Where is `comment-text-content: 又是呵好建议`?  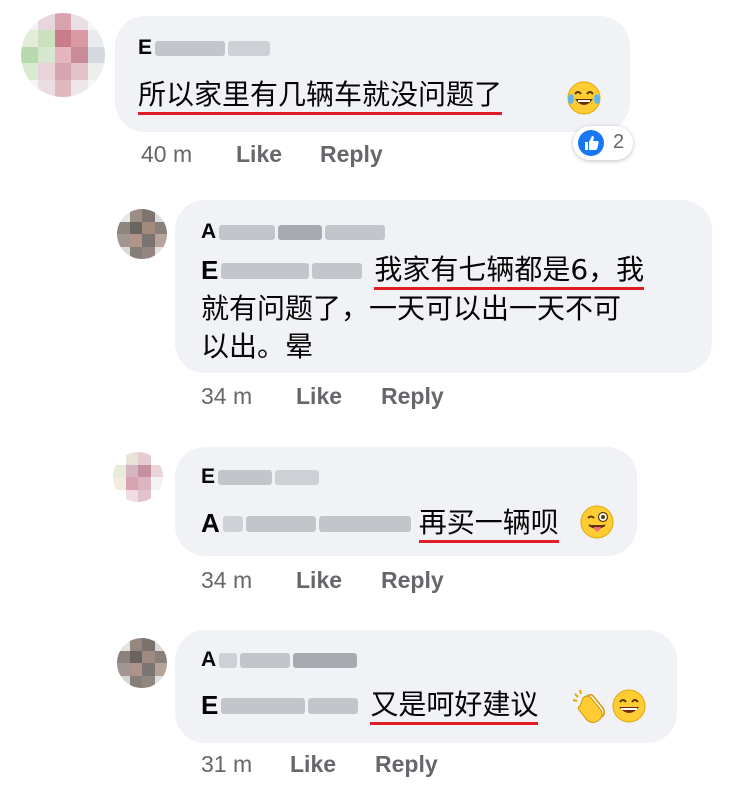
comment-text-content: 又是呵好建议 is located at coordinates (454, 706).